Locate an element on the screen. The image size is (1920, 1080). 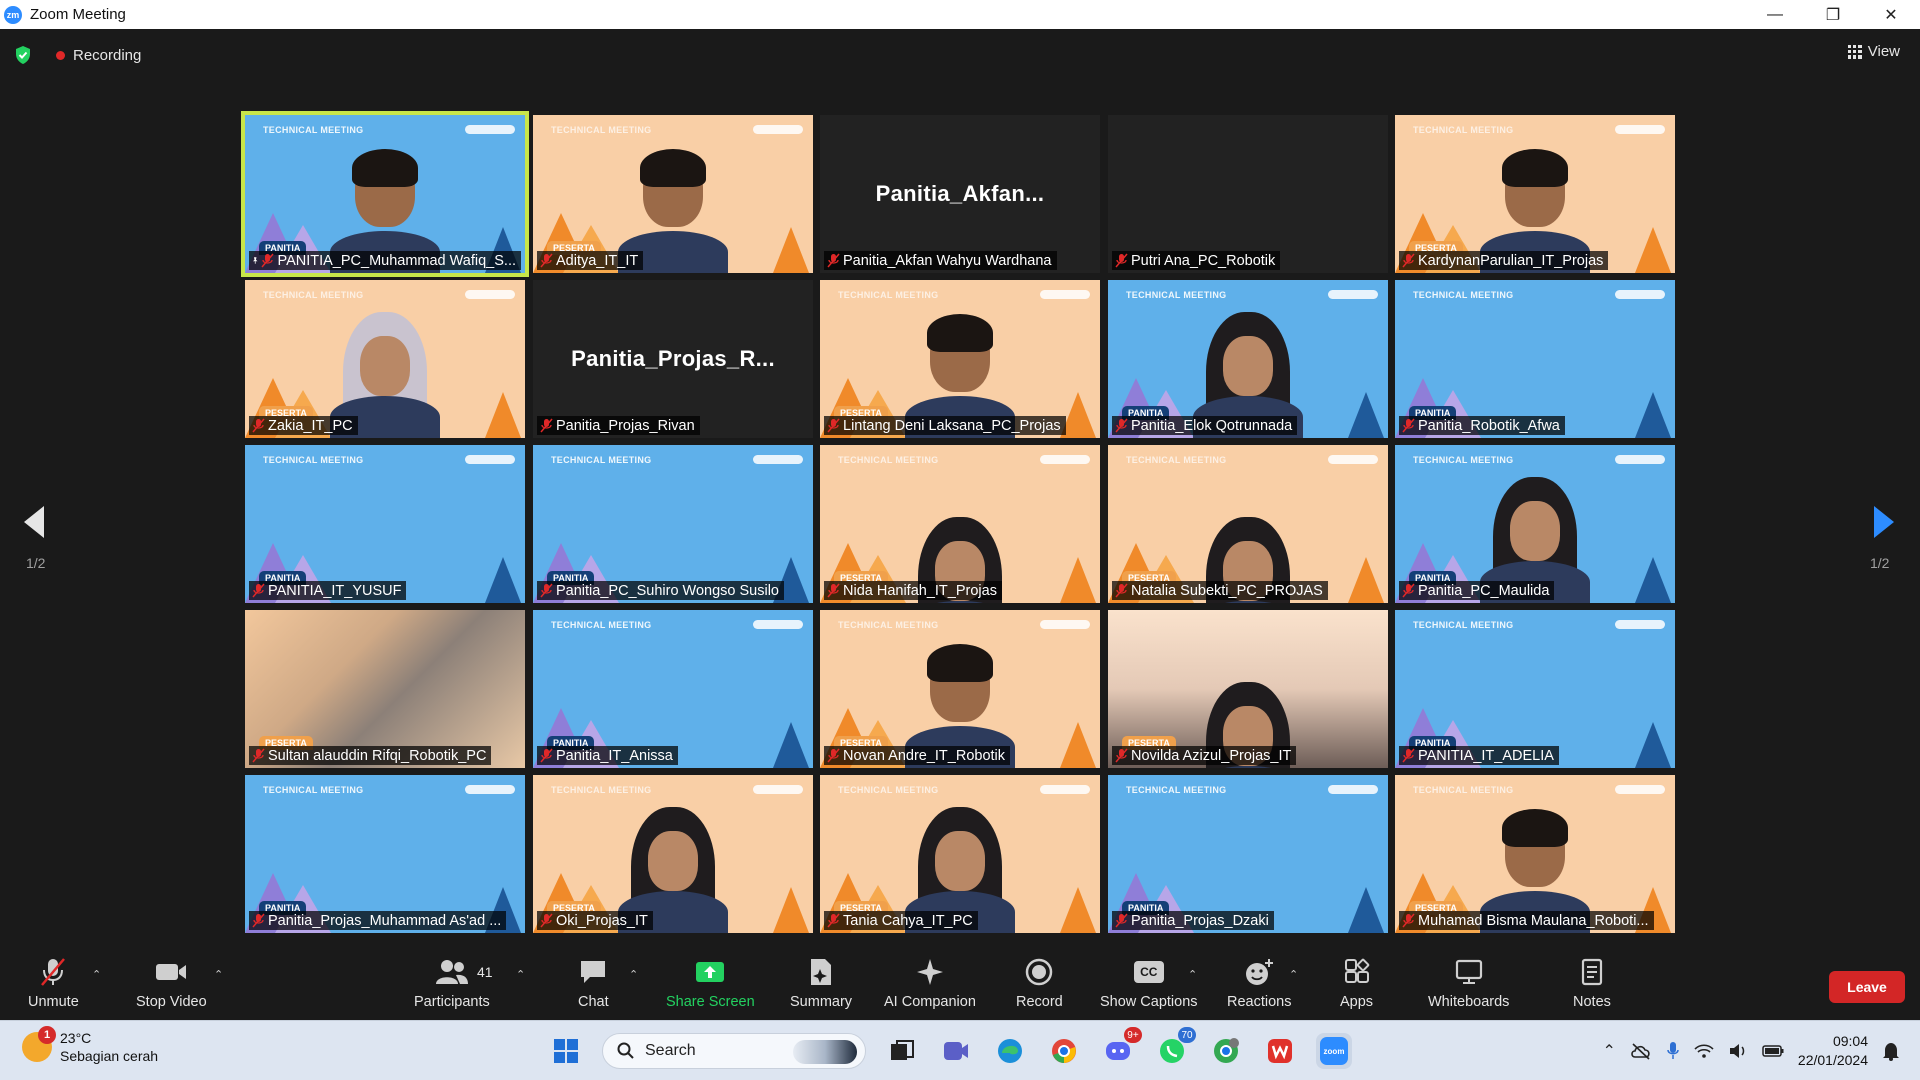
speaker-volume-icon is located at coordinates (1738, 1051).